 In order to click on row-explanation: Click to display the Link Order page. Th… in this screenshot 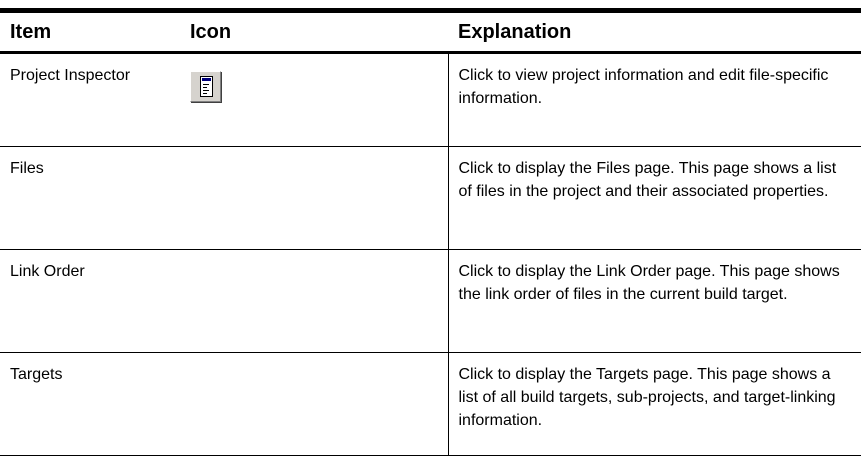, I will do `click(654, 301)`.